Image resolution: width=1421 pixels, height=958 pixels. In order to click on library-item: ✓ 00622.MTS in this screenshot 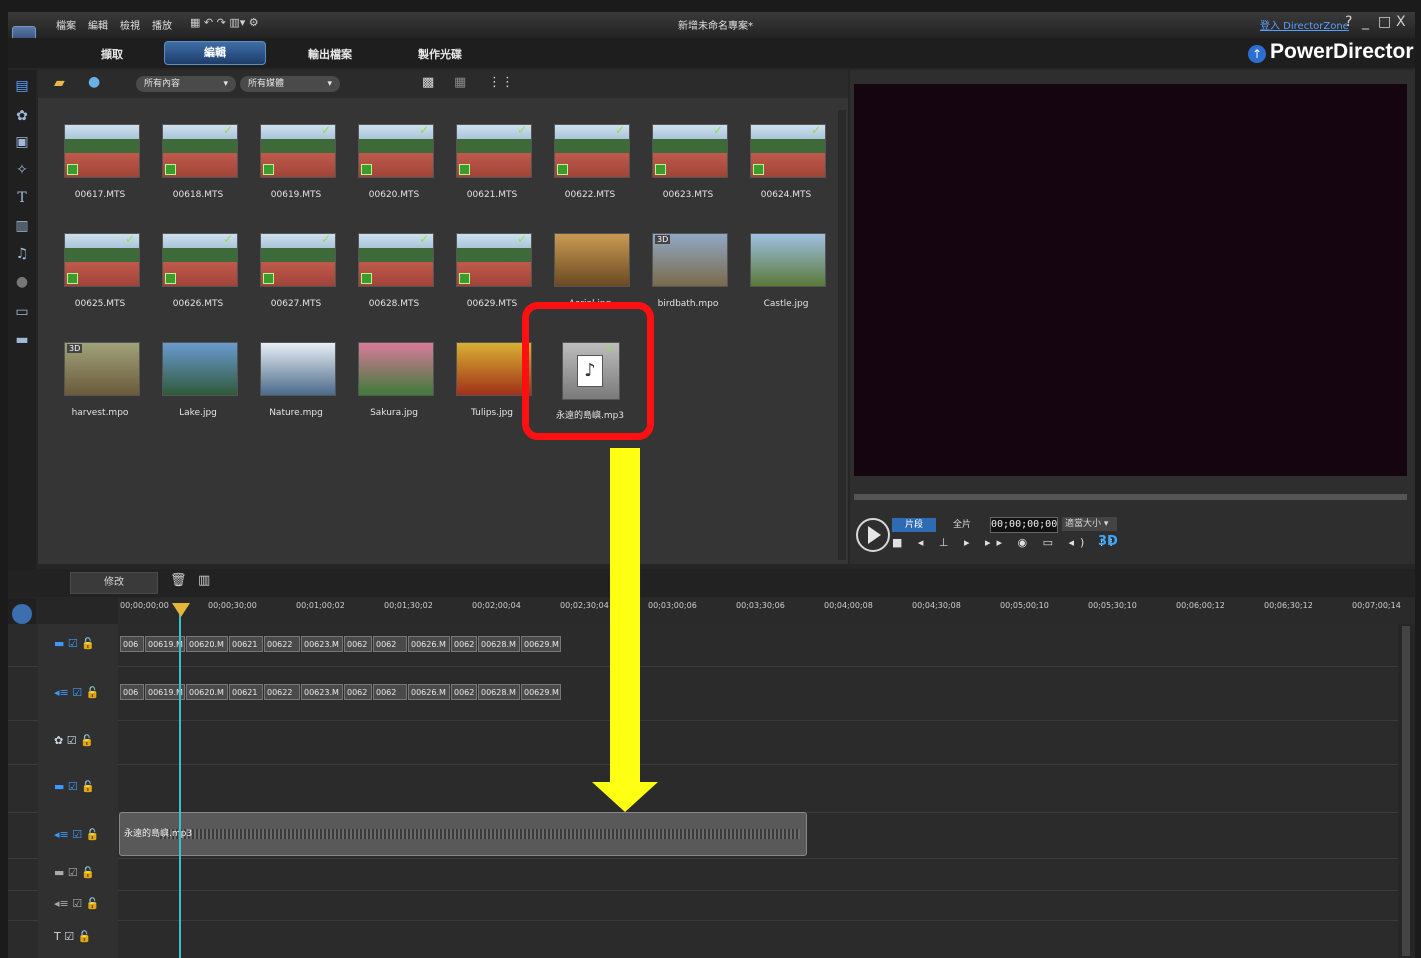, I will do `click(590, 174)`.